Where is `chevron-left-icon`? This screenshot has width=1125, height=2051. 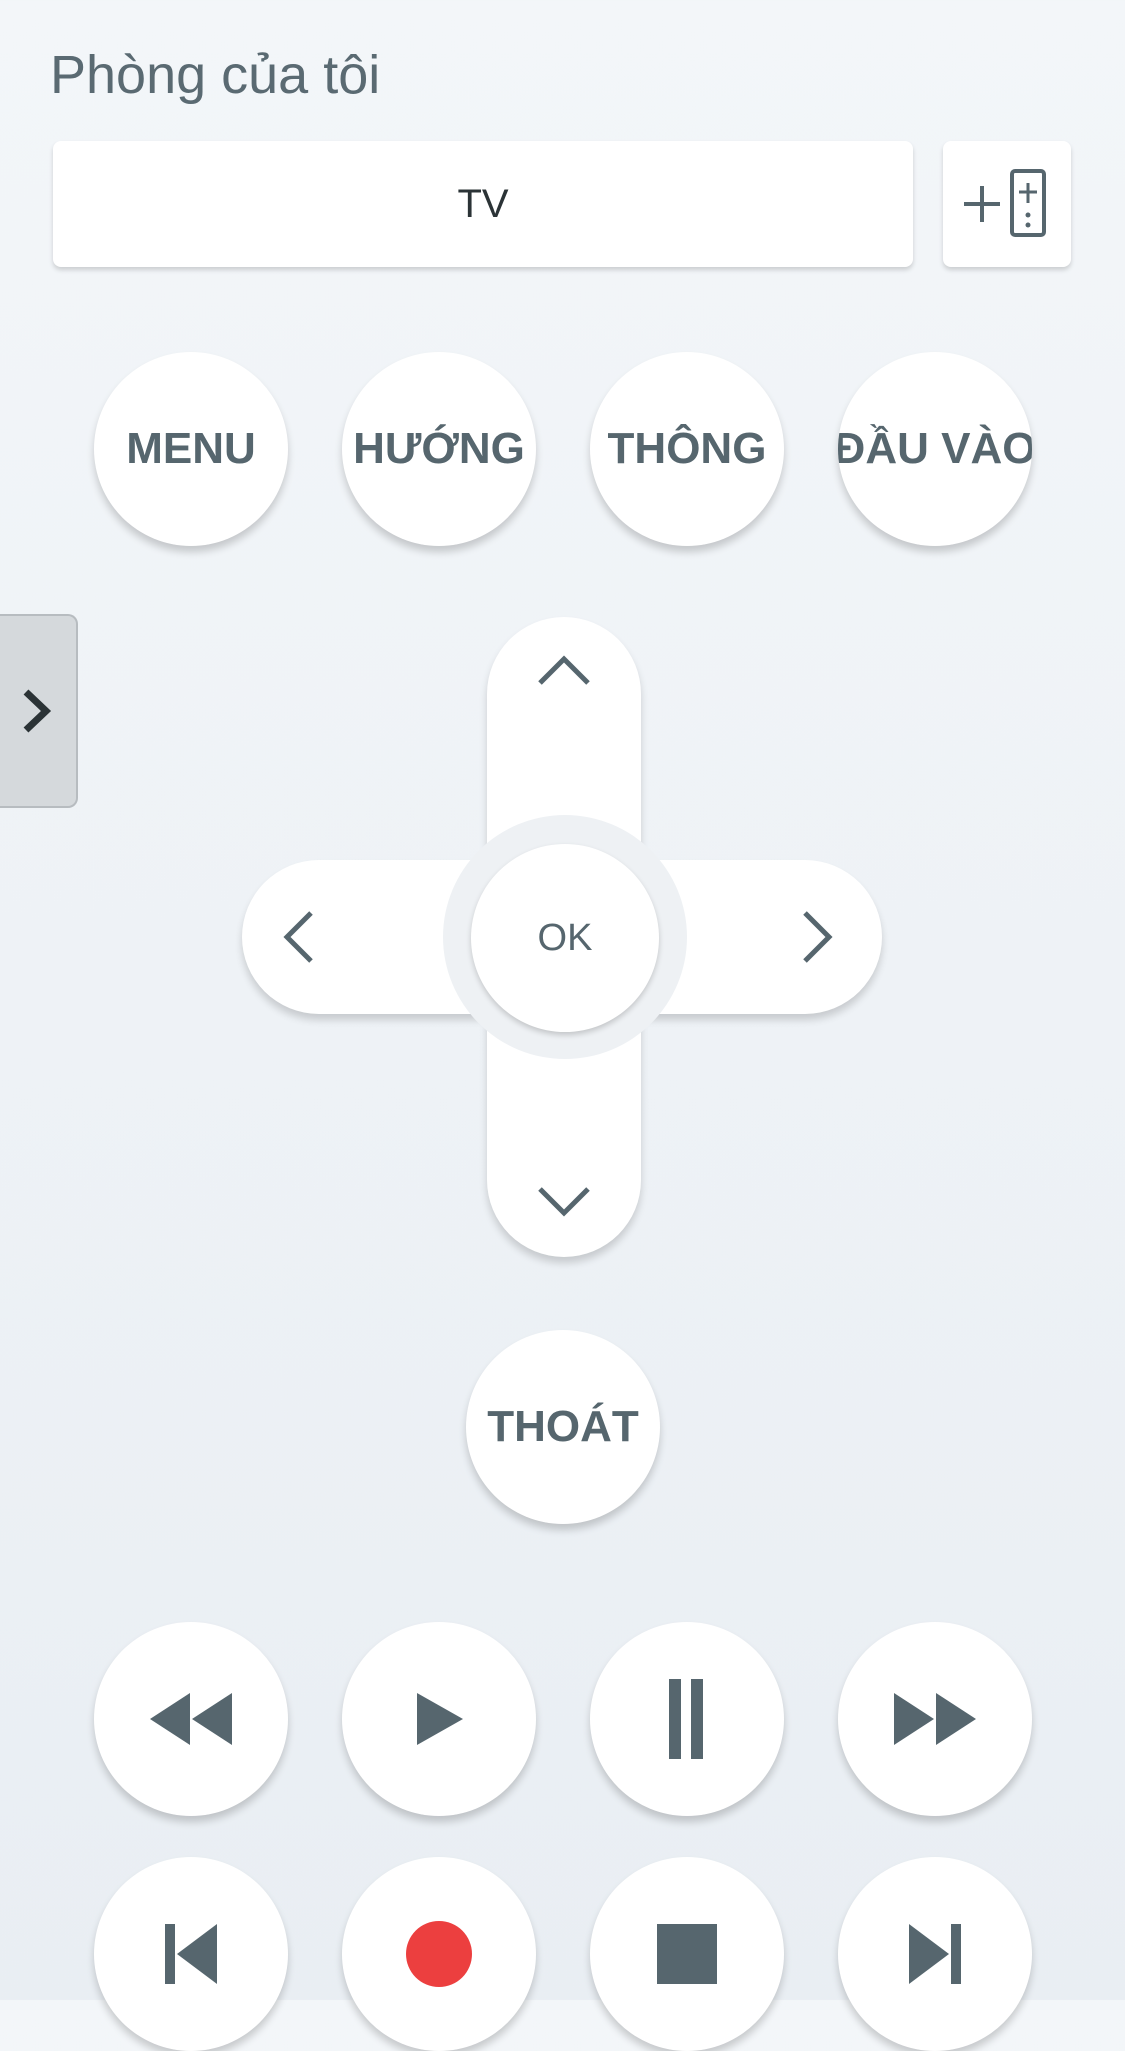 chevron-left-icon is located at coordinates (298, 937).